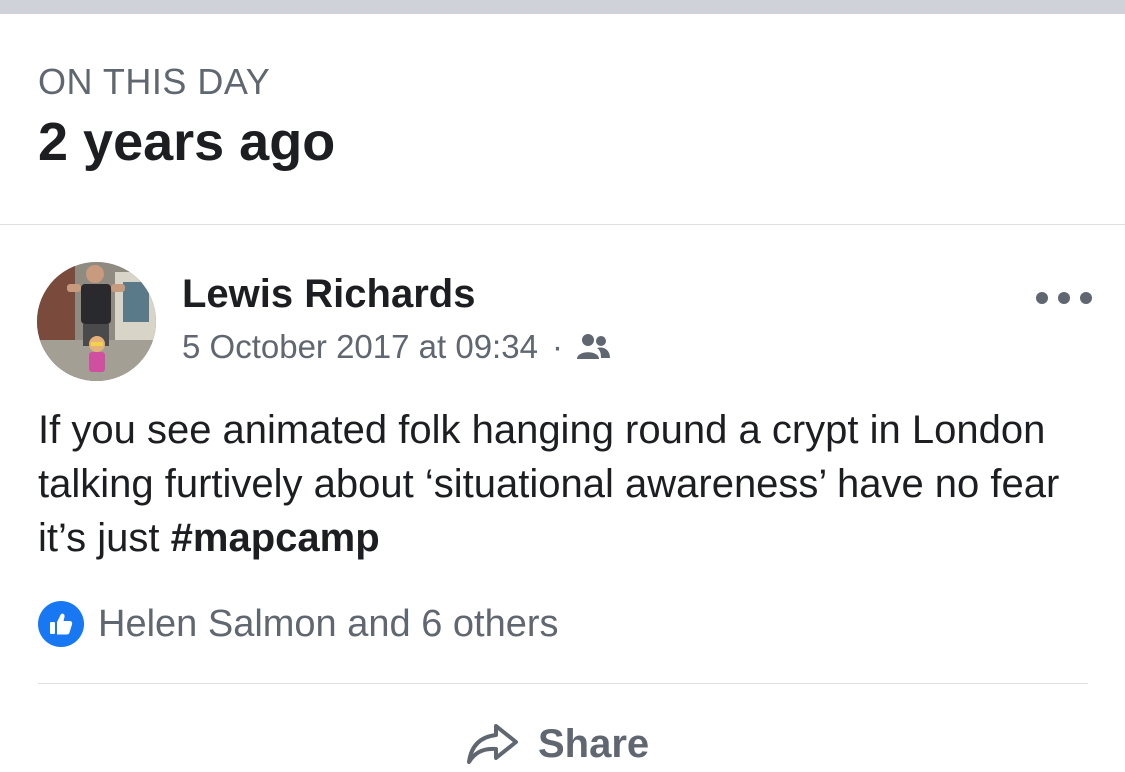 The height and width of the screenshot is (772, 1125). I want to click on share-label: Share, so click(594, 744).